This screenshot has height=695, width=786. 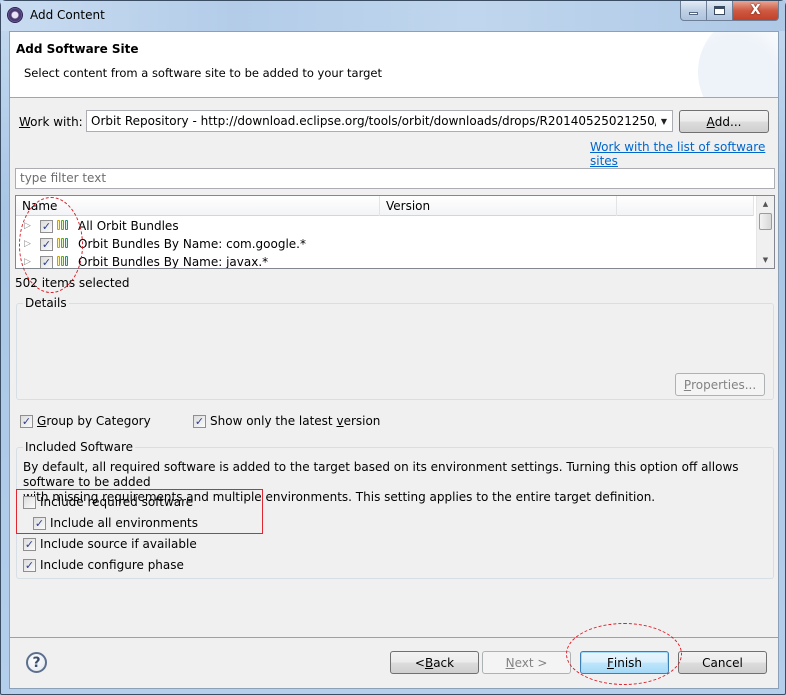 I want to click on mnemonic: B, so click(x=429, y=662).